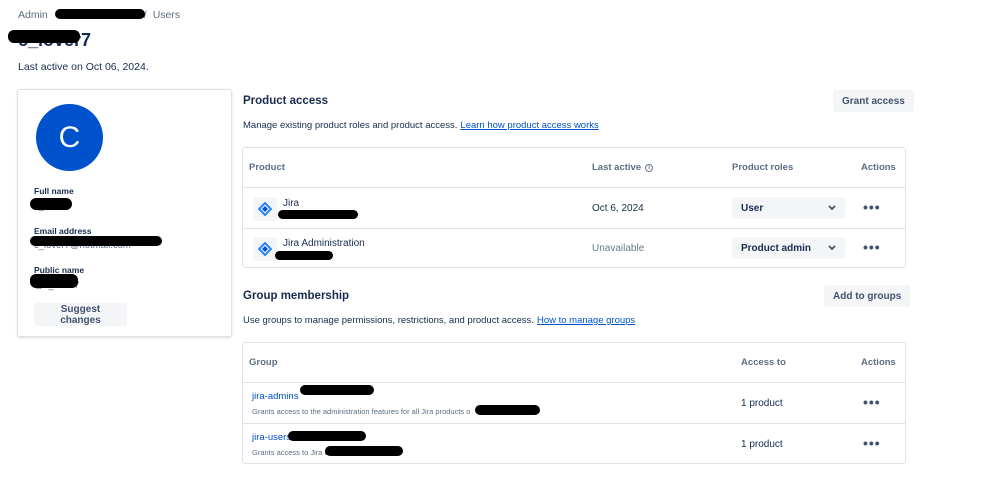 The height and width of the screenshot is (489, 999). I want to click on info-icon: i, so click(649, 168).